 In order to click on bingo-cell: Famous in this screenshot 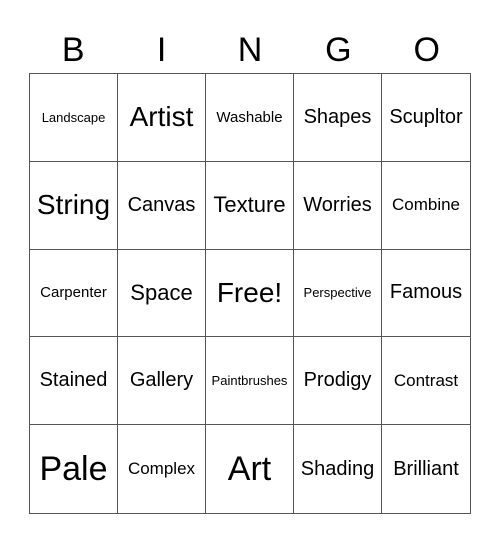, I will do `click(426, 294)`.